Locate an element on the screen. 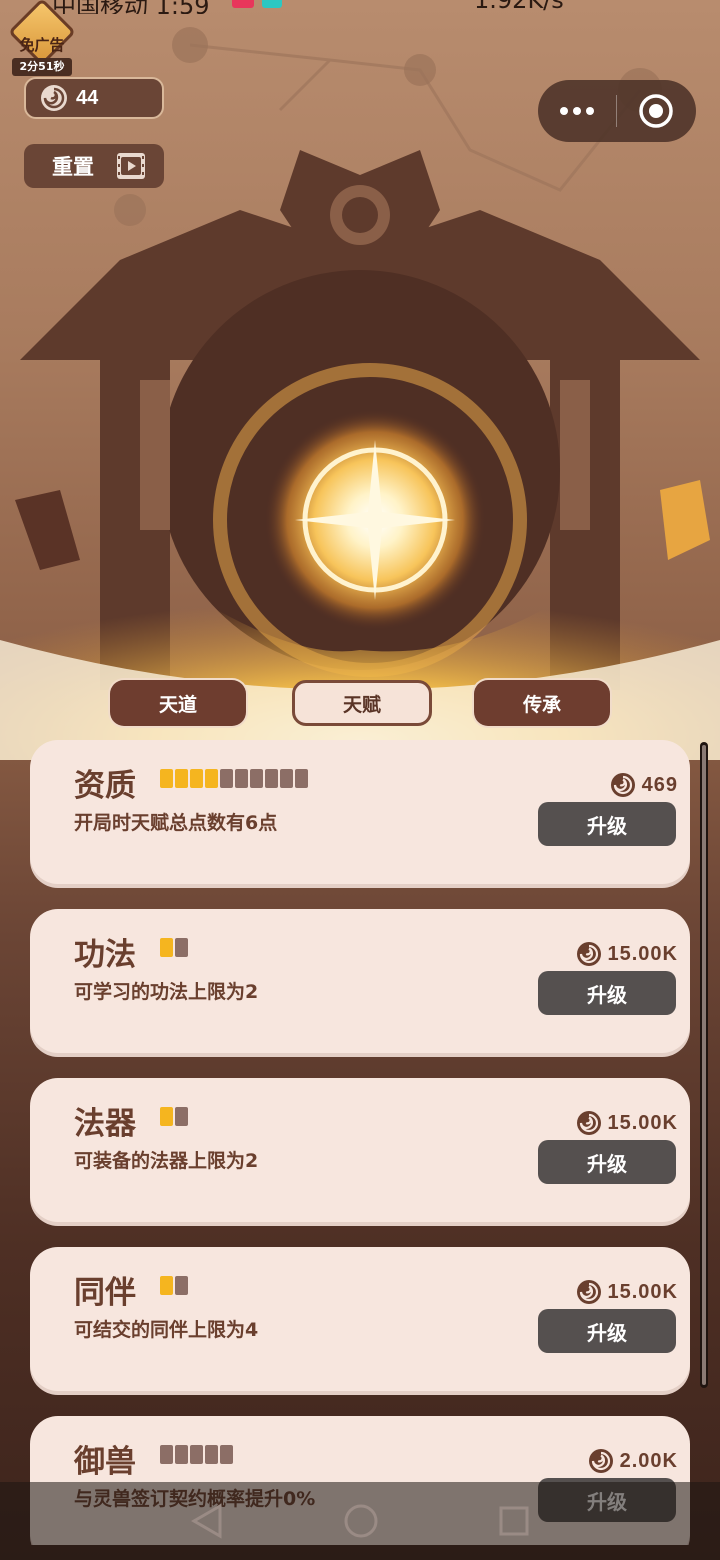 This screenshot has height=1560, width=720. upgrade-cost: 2.00K is located at coordinates (633, 1461).